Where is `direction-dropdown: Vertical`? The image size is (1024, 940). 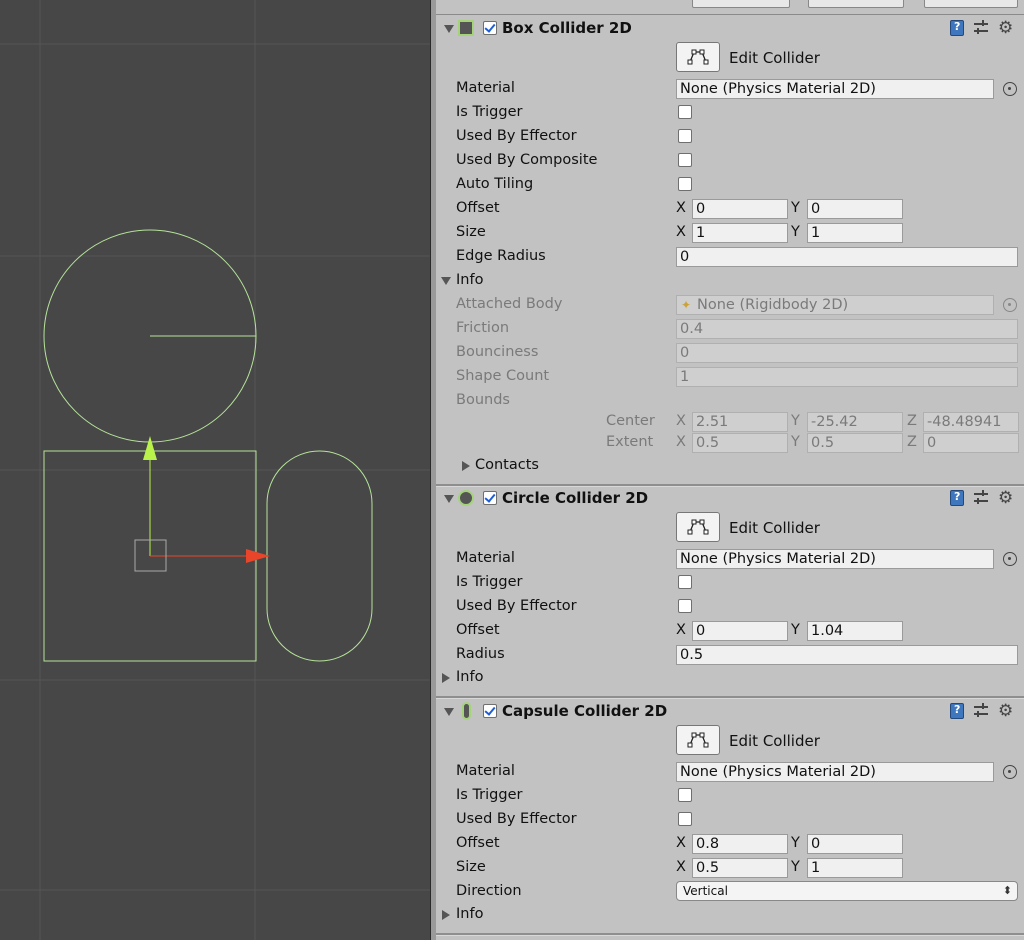 direction-dropdown: Vertical is located at coordinates (847, 891).